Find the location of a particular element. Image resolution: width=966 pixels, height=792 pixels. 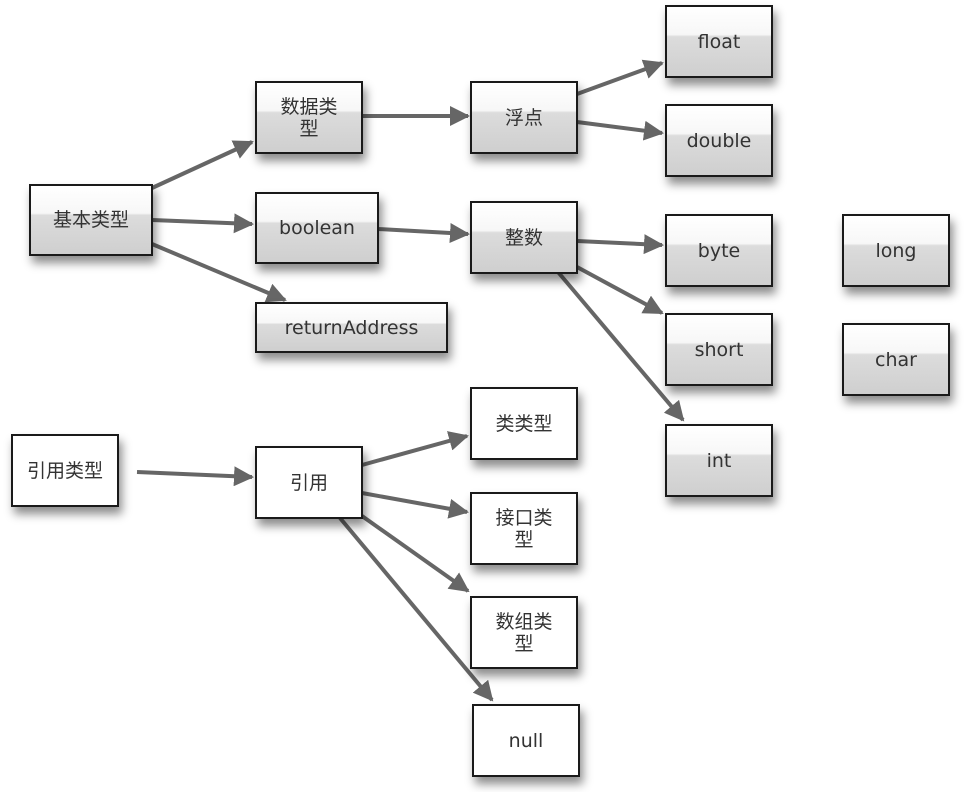

node-label: null is located at coordinates (526, 740).